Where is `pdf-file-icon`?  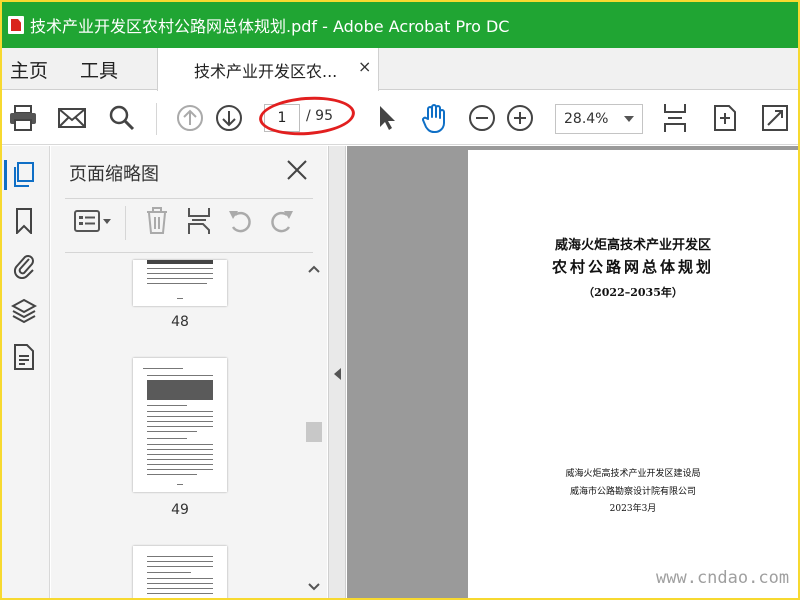 pdf-file-icon is located at coordinates (16, 25).